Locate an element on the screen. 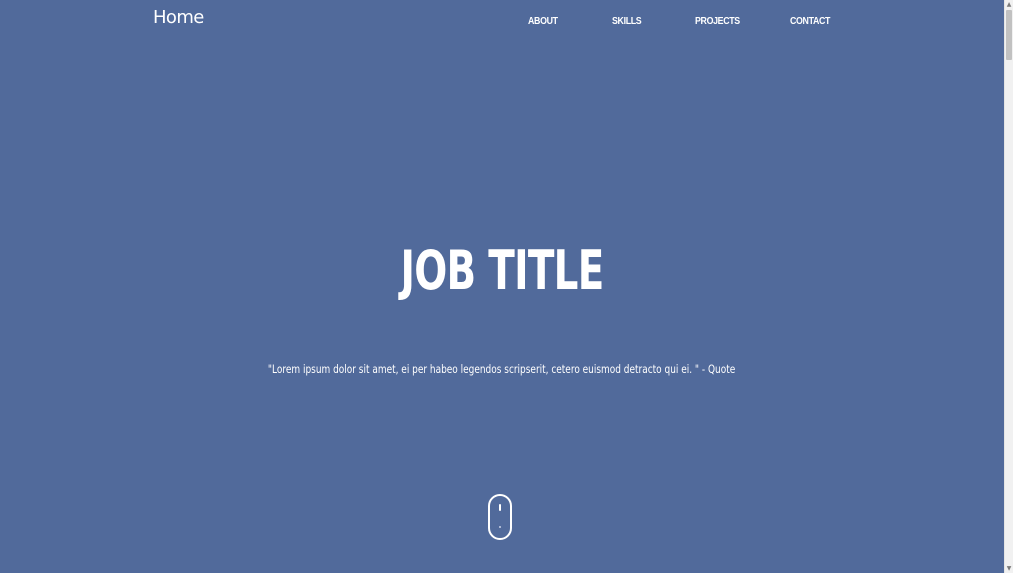  vertical-scrollbar: ▲ ▼ is located at coordinates (1008, 286).